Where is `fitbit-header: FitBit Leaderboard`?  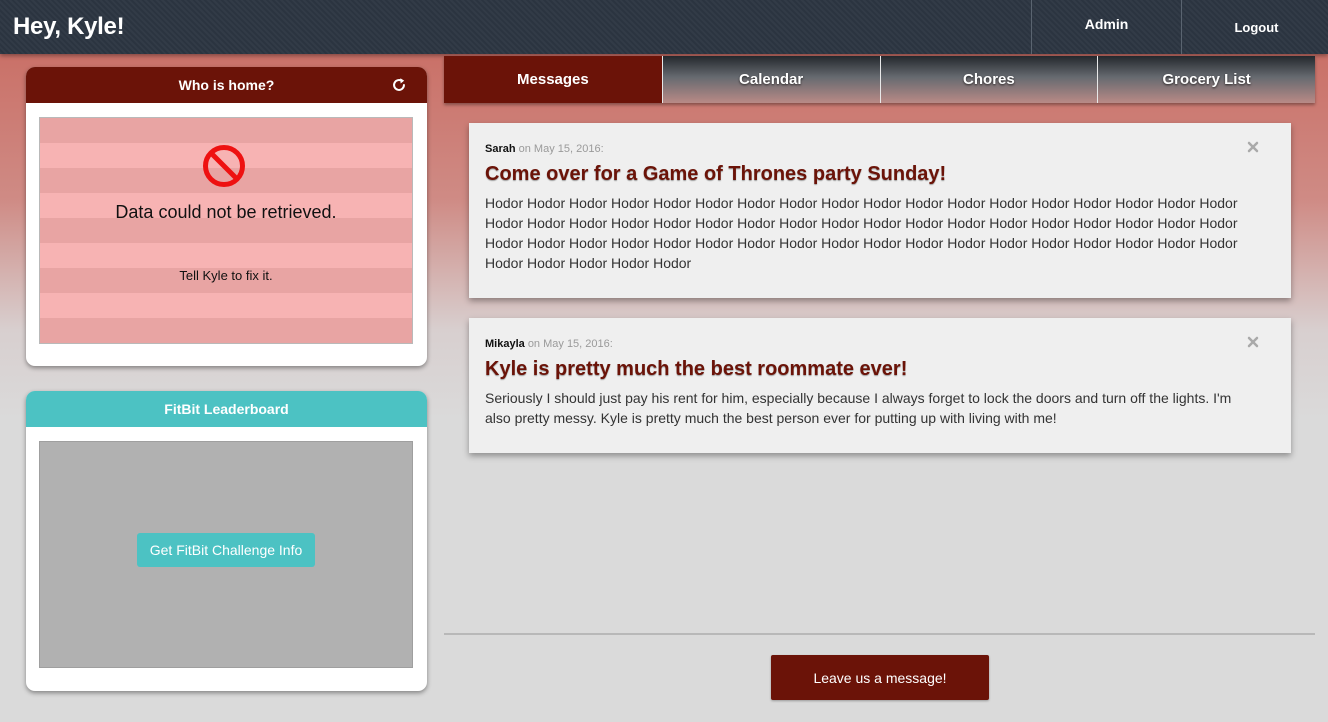 fitbit-header: FitBit Leaderboard is located at coordinates (226, 409).